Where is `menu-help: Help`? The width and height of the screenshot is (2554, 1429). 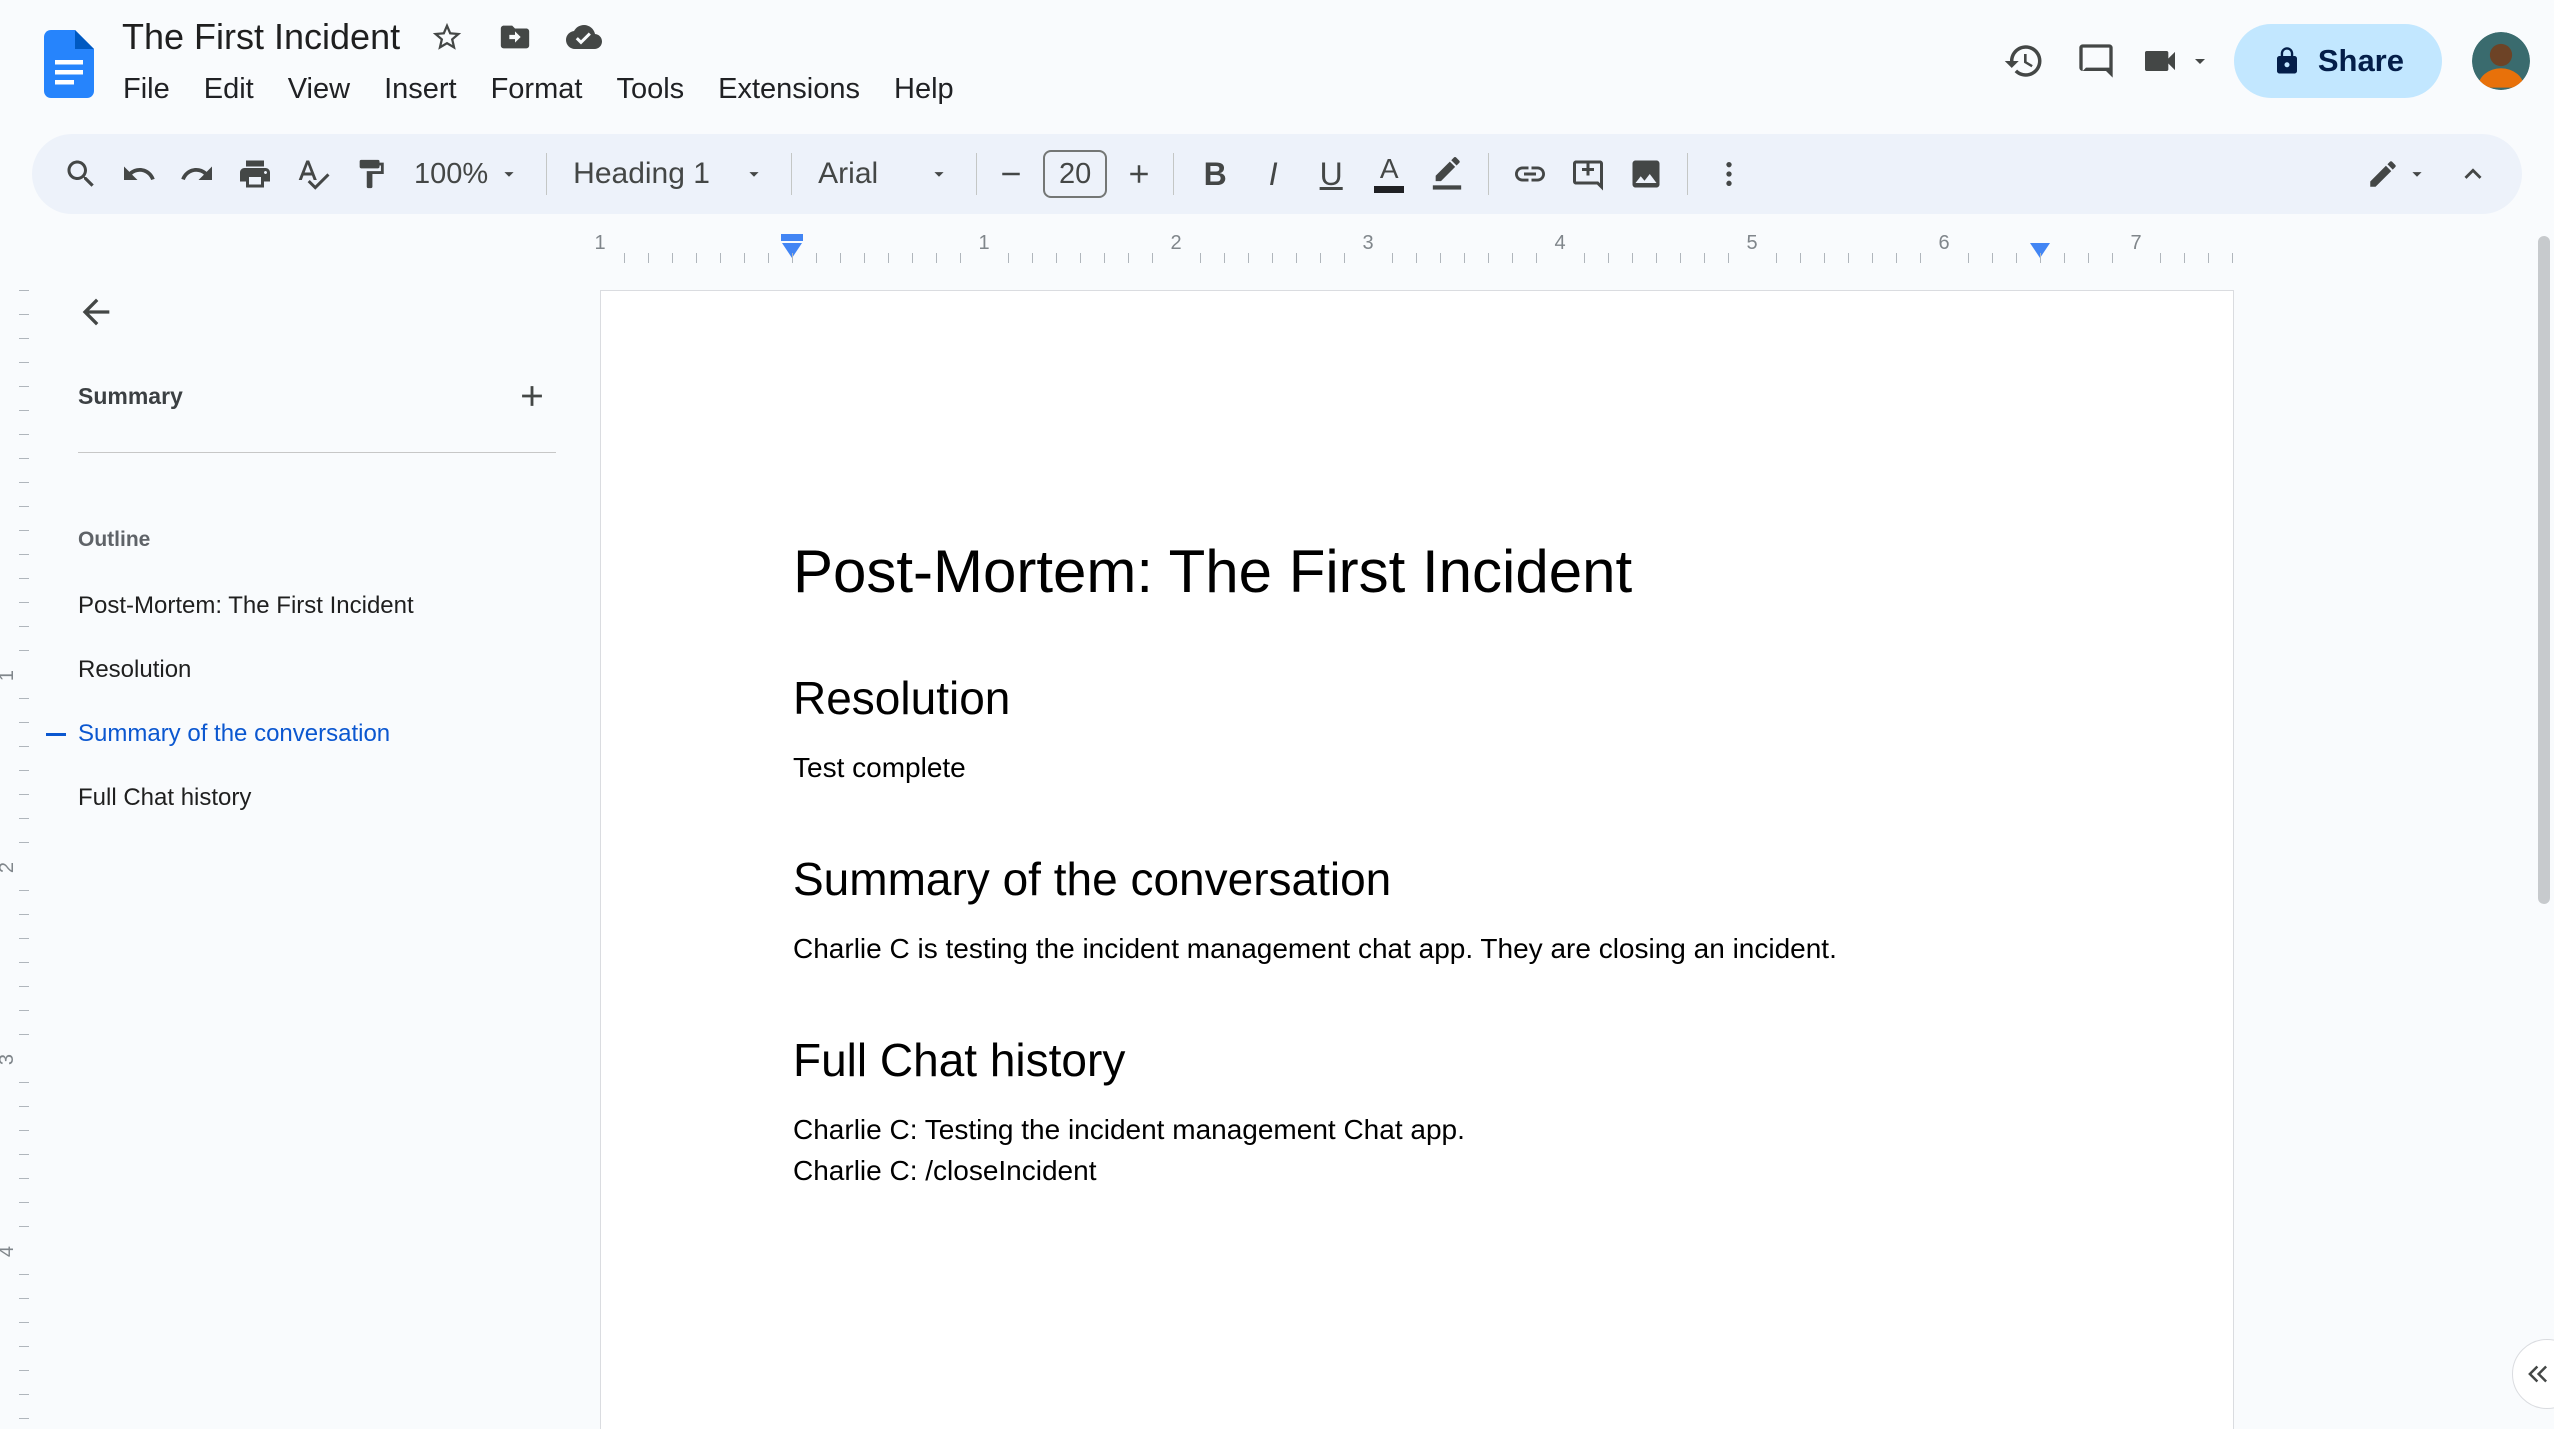
menu-help: Help is located at coordinates (924, 89).